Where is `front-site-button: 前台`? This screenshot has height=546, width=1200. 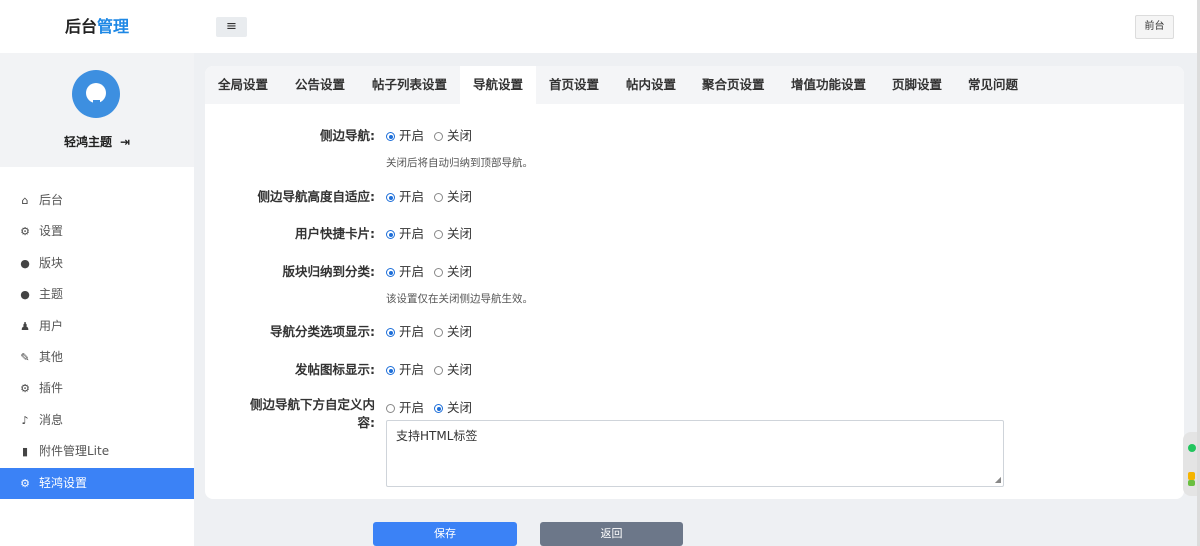
front-site-button: 前台 is located at coordinates (1154, 27).